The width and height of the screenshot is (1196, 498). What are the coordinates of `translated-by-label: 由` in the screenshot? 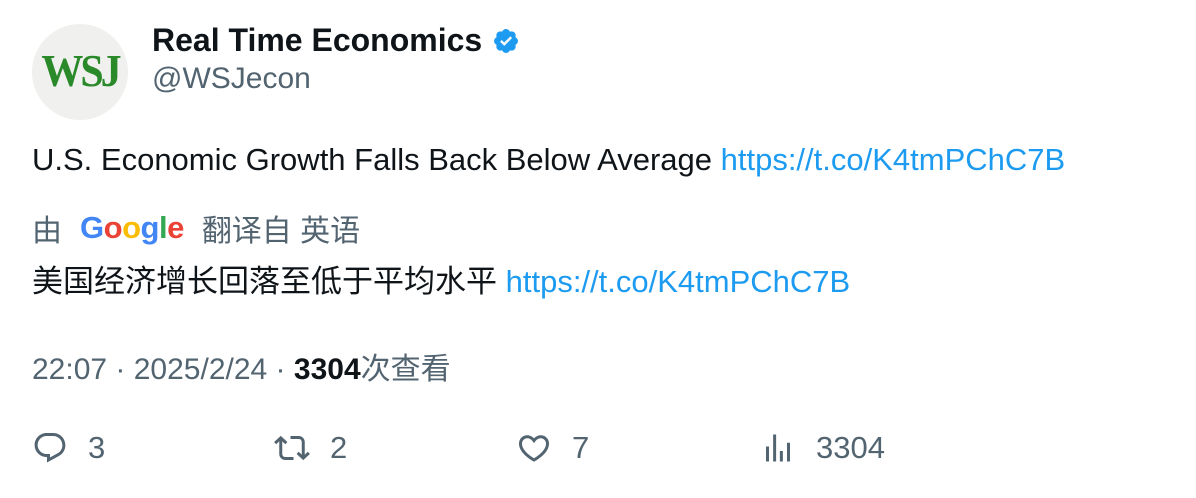 It's located at (47, 231).